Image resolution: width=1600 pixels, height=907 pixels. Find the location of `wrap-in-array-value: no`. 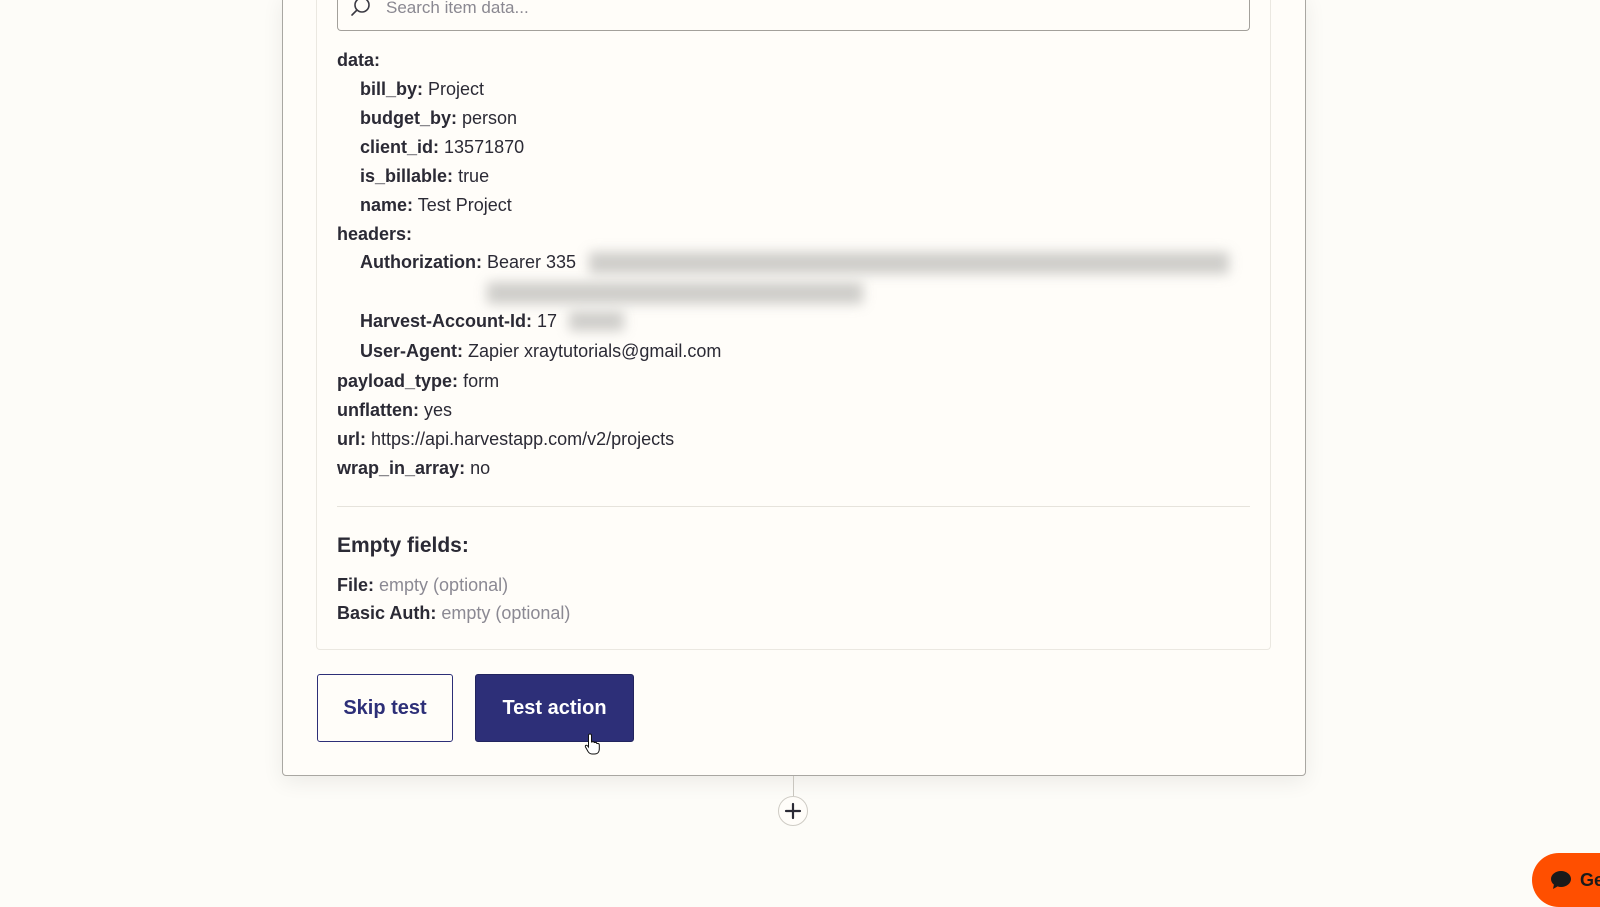

wrap-in-array-value: no is located at coordinates (480, 468).